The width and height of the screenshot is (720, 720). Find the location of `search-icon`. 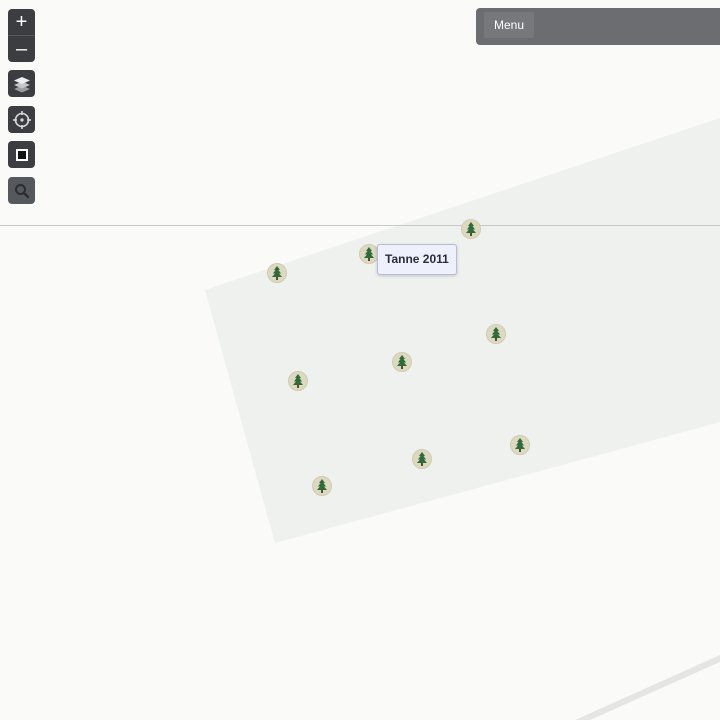

search-icon is located at coordinates (21, 190).